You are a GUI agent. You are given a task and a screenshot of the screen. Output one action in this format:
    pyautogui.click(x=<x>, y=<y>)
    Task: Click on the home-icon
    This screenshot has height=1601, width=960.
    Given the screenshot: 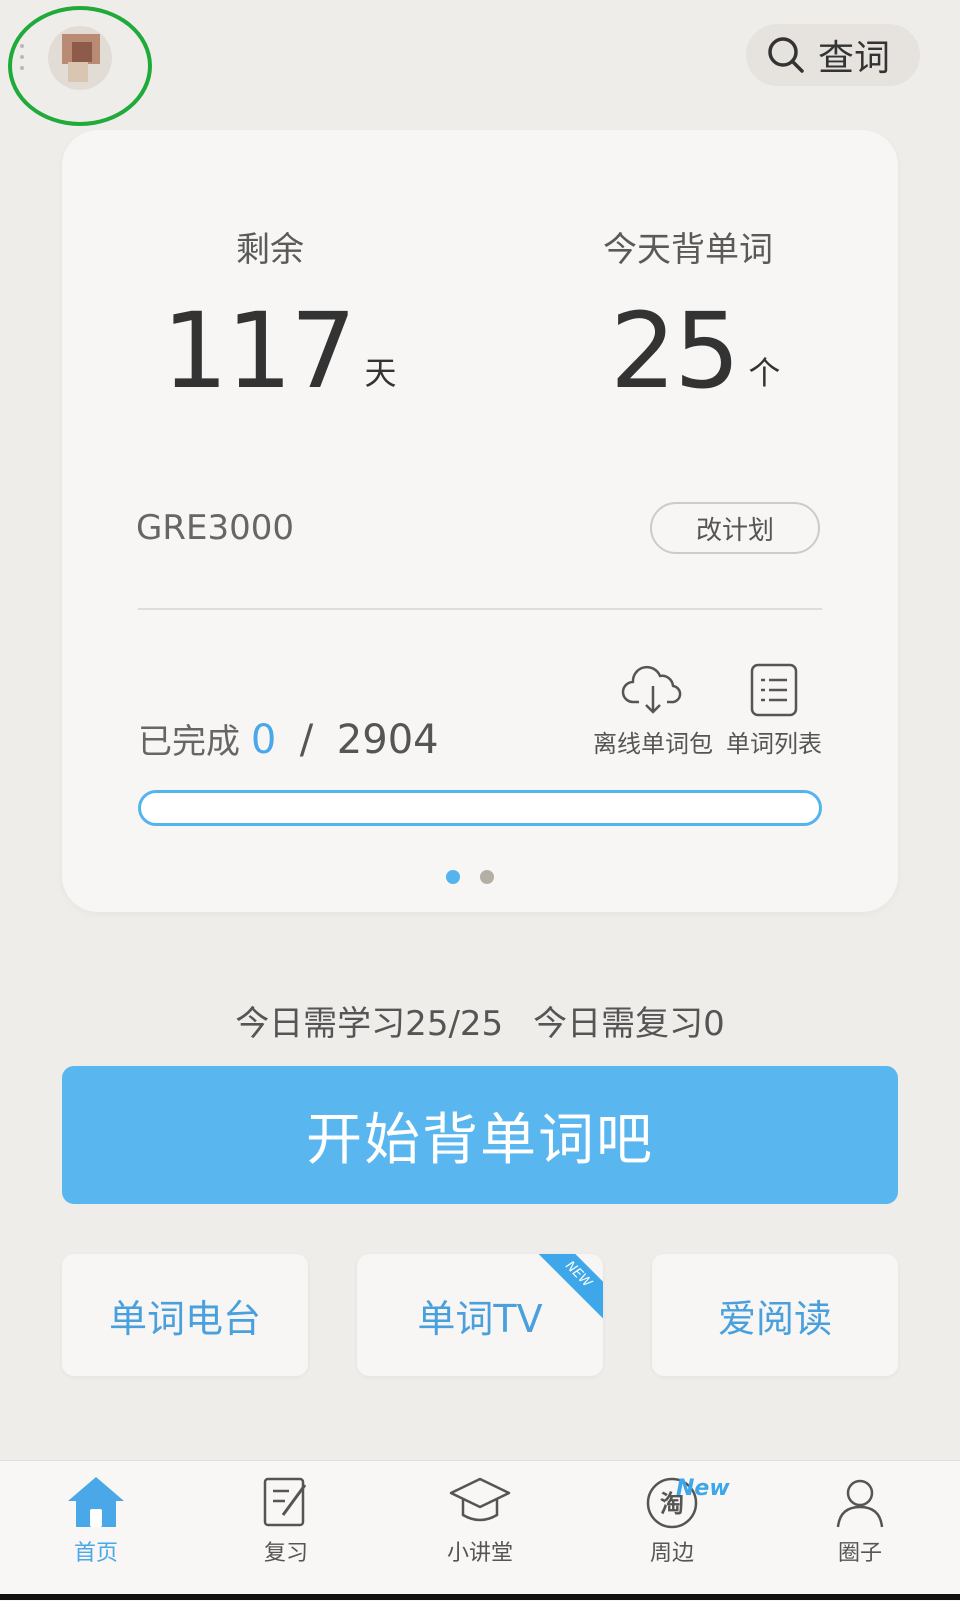 What is the action you would take?
    pyautogui.click(x=96, y=1502)
    